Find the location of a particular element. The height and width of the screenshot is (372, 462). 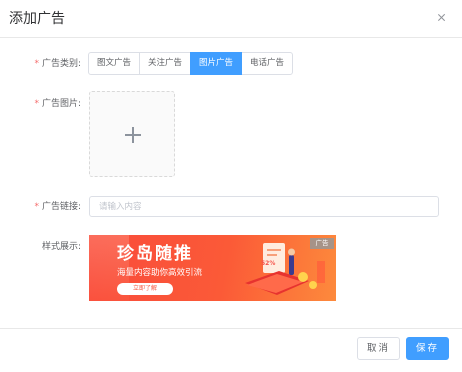

ad-link-label-text: 广告链接: is located at coordinates (61, 207).